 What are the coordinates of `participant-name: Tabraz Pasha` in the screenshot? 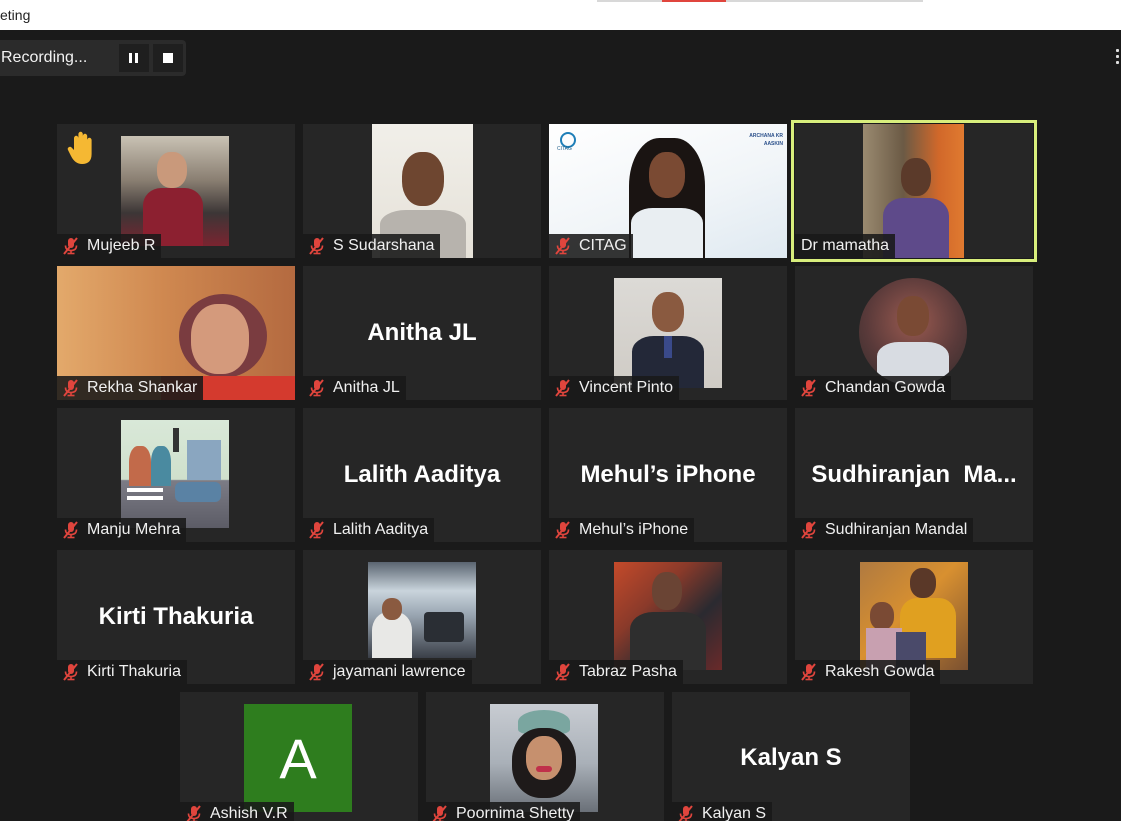 It's located at (628, 671).